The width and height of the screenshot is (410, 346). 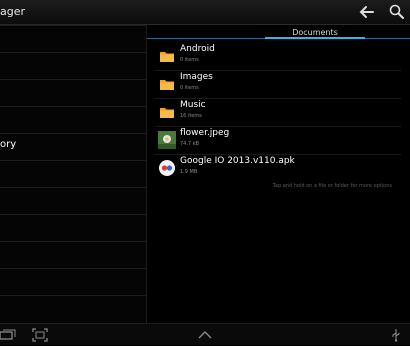 I want to click on home-up-icon, so click(x=205, y=334).